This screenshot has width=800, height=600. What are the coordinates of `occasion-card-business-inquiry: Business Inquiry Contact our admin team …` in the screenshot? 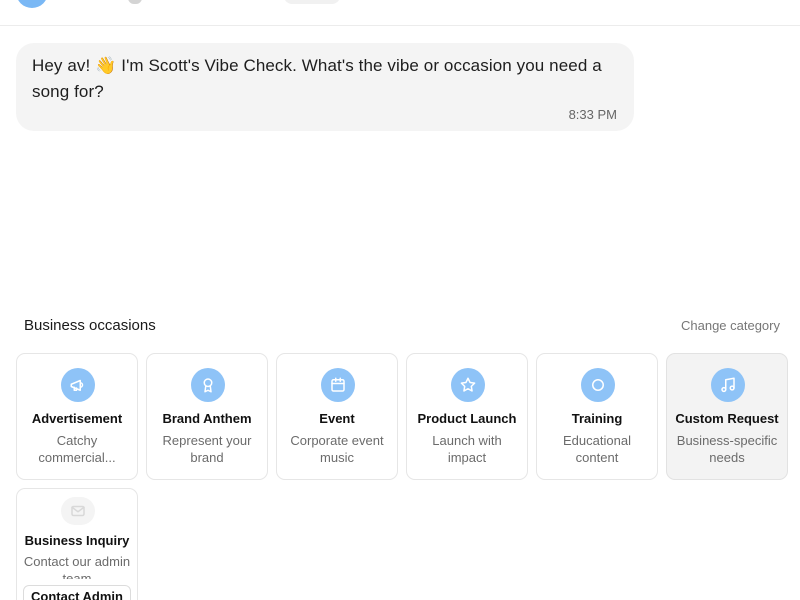 It's located at (77, 544).